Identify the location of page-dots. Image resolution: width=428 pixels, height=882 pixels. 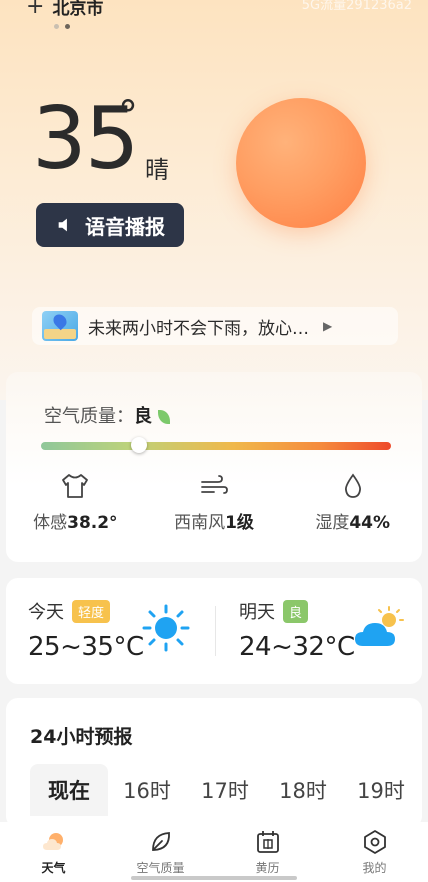
(62, 26).